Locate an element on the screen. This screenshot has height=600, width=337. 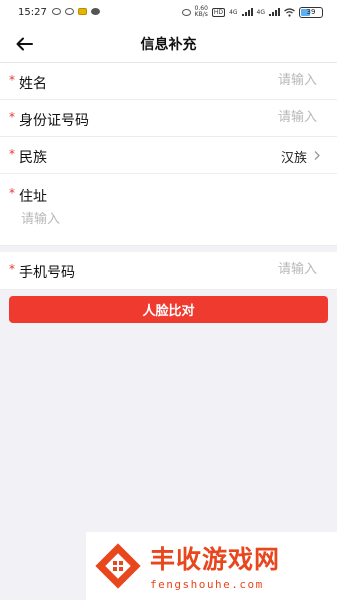
status-right: 0.60 KB/s HD 4G 4G 39 is located at coordinates (252, 12).